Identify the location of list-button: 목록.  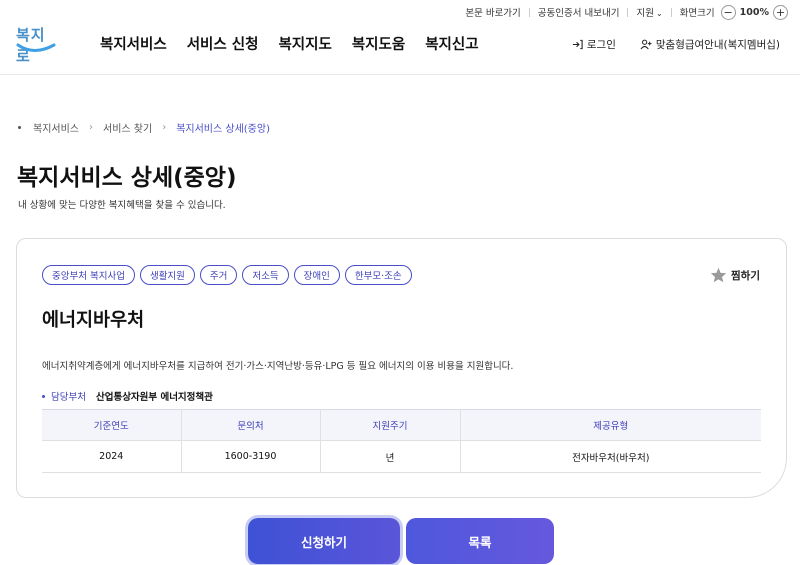
(480, 541).